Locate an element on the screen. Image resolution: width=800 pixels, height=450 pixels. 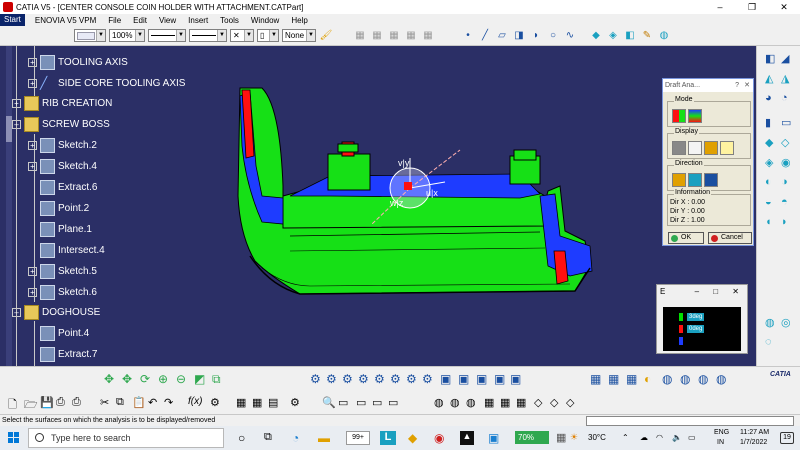
tree-node-sketch-5: + Sketch.5 is located at coordinates (62, 271).